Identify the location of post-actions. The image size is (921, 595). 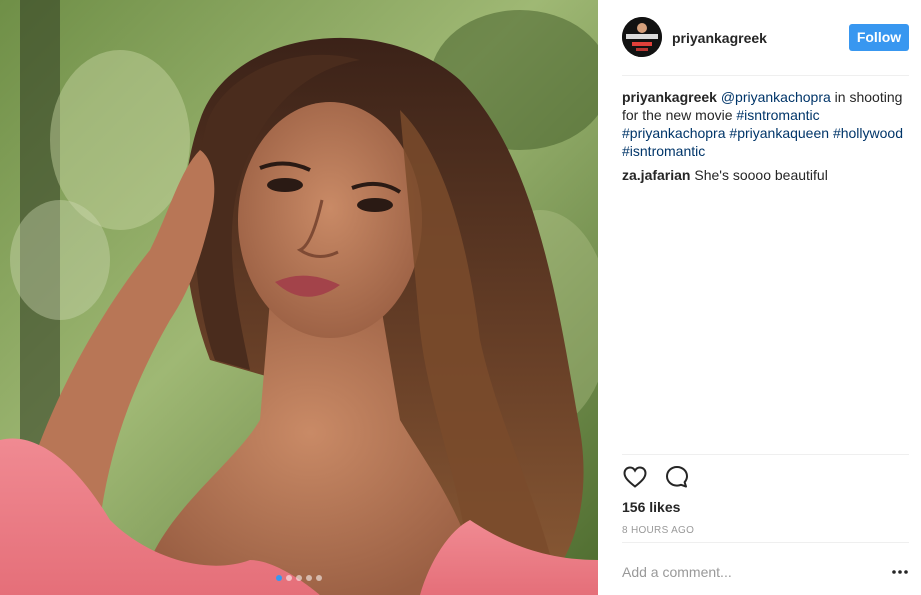
(656, 477).